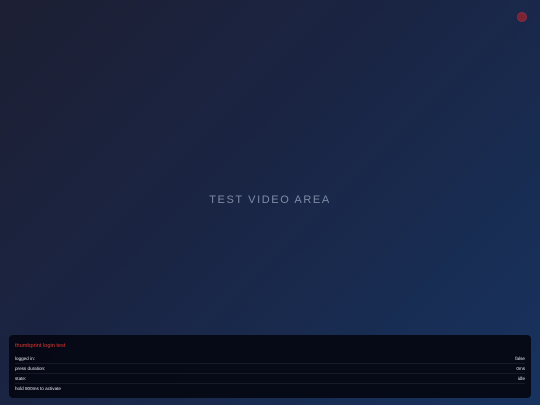 This screenshot has height=405, width=540. Describe the element at coordinates (520, 358) in the screenshot. I see `row-value: false` at that location.